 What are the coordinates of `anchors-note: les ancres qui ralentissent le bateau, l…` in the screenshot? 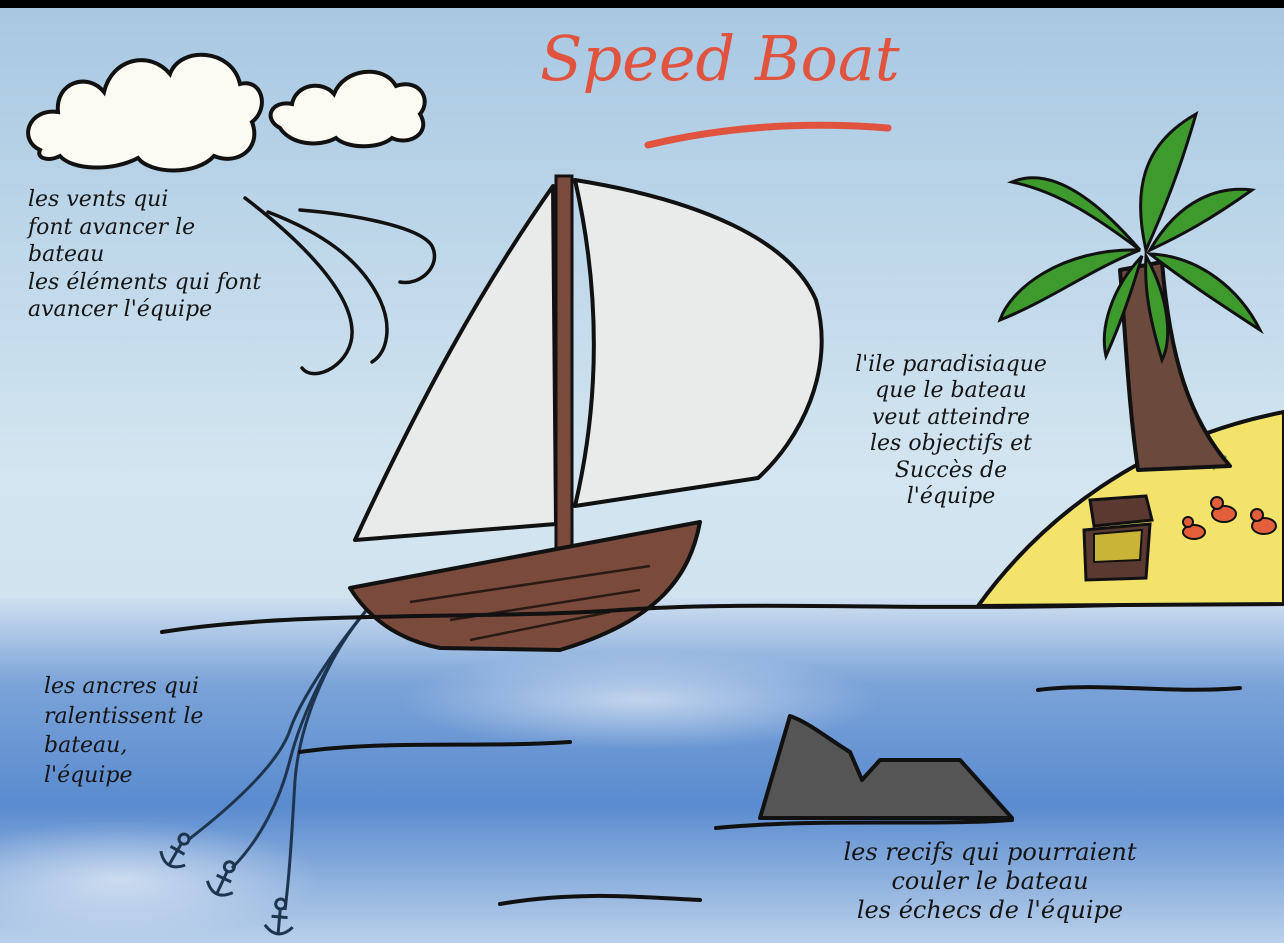 It's located at (124, 731).